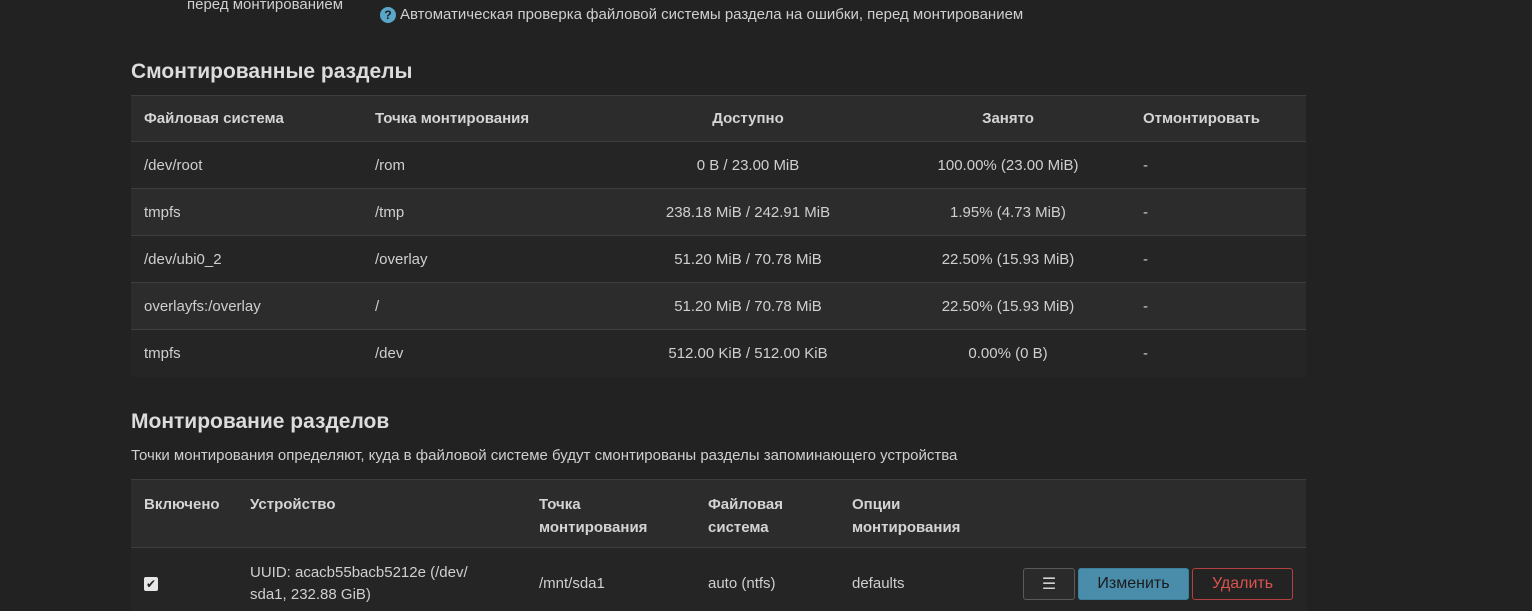  What do you see at coordinates (876, 504) in the screenshot?
I see `col-options-line1: Опции` at bounding box center [876, 504].